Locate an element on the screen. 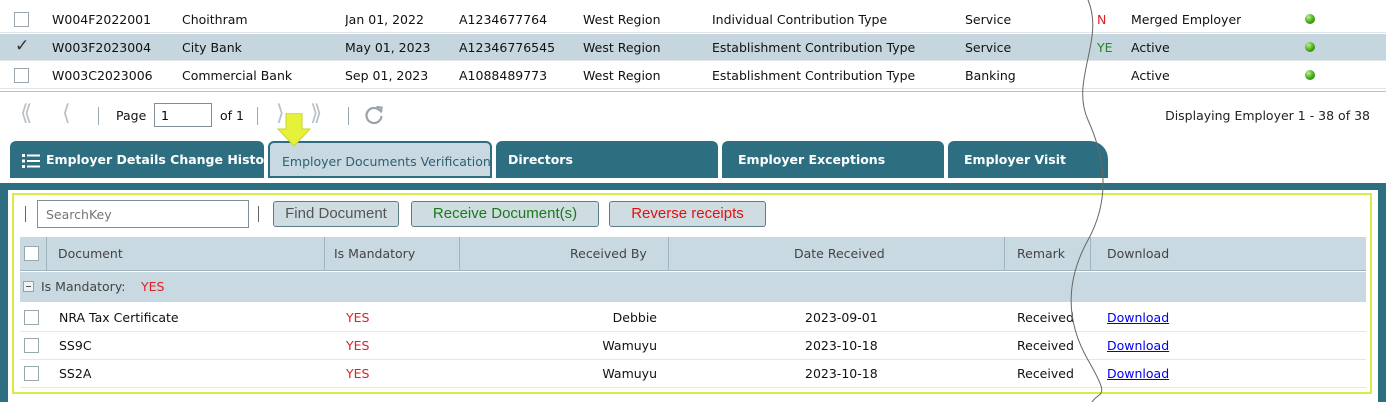 The width and height of the screenshot is (1386, 402). employer-code: W004F2022001 is located at coordinates (102, 19).